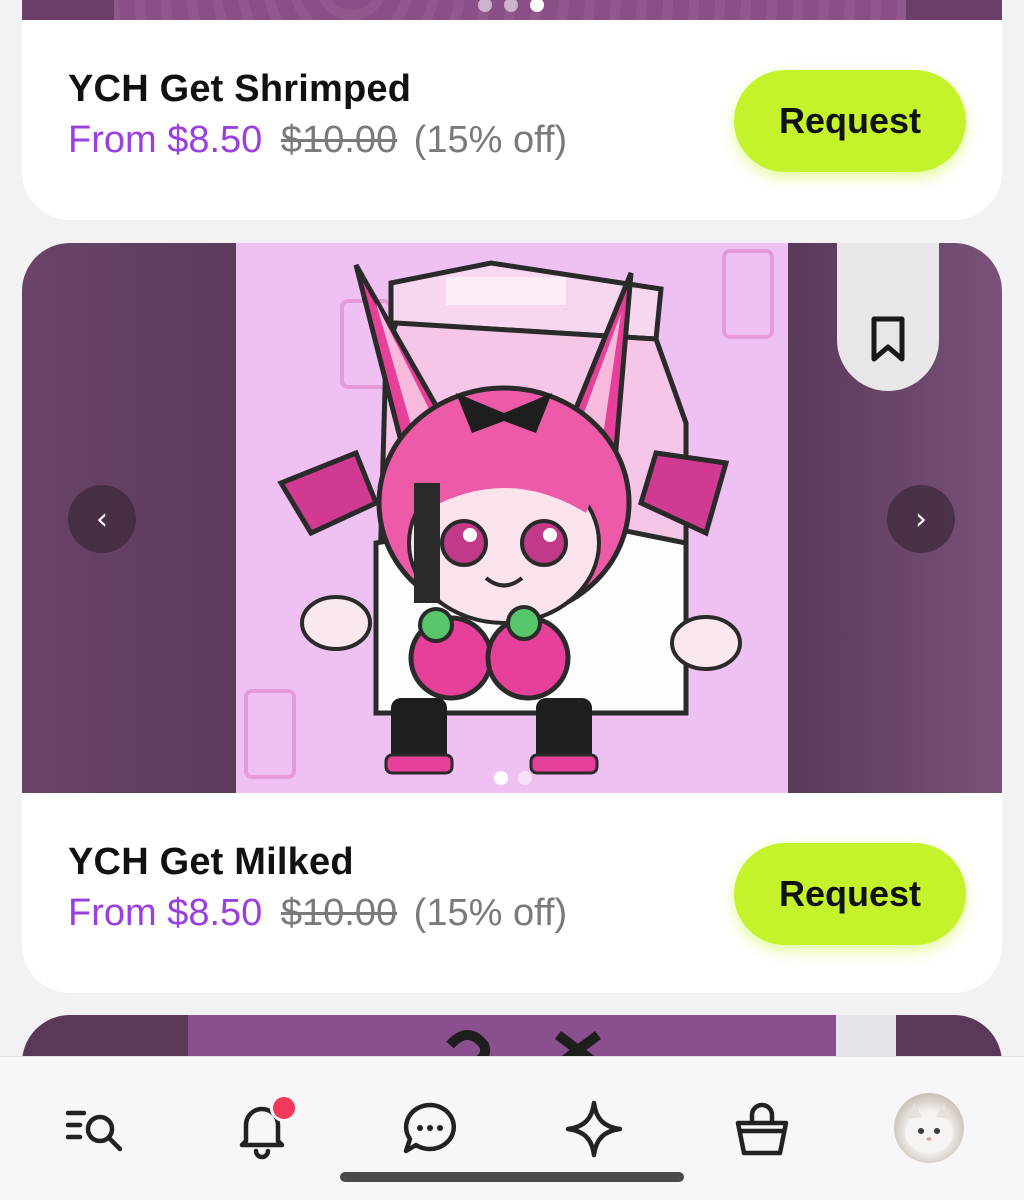 This screenshot has height=1200, width=1024. I want to click on bookmark-icon, so click(888, 339).